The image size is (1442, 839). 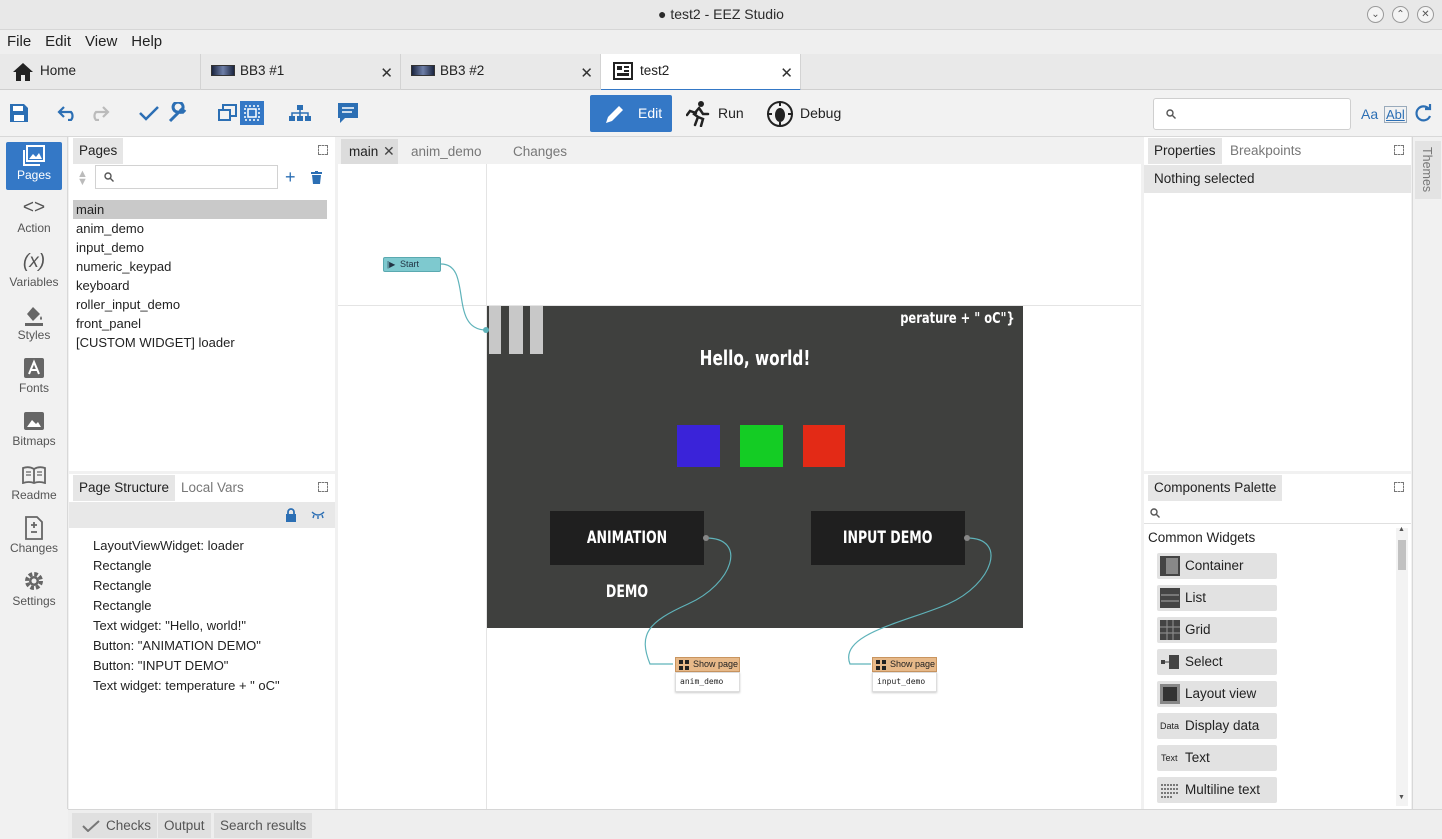 I want to click on palette-item-label: Layout view, so click(x=1221, y=693).